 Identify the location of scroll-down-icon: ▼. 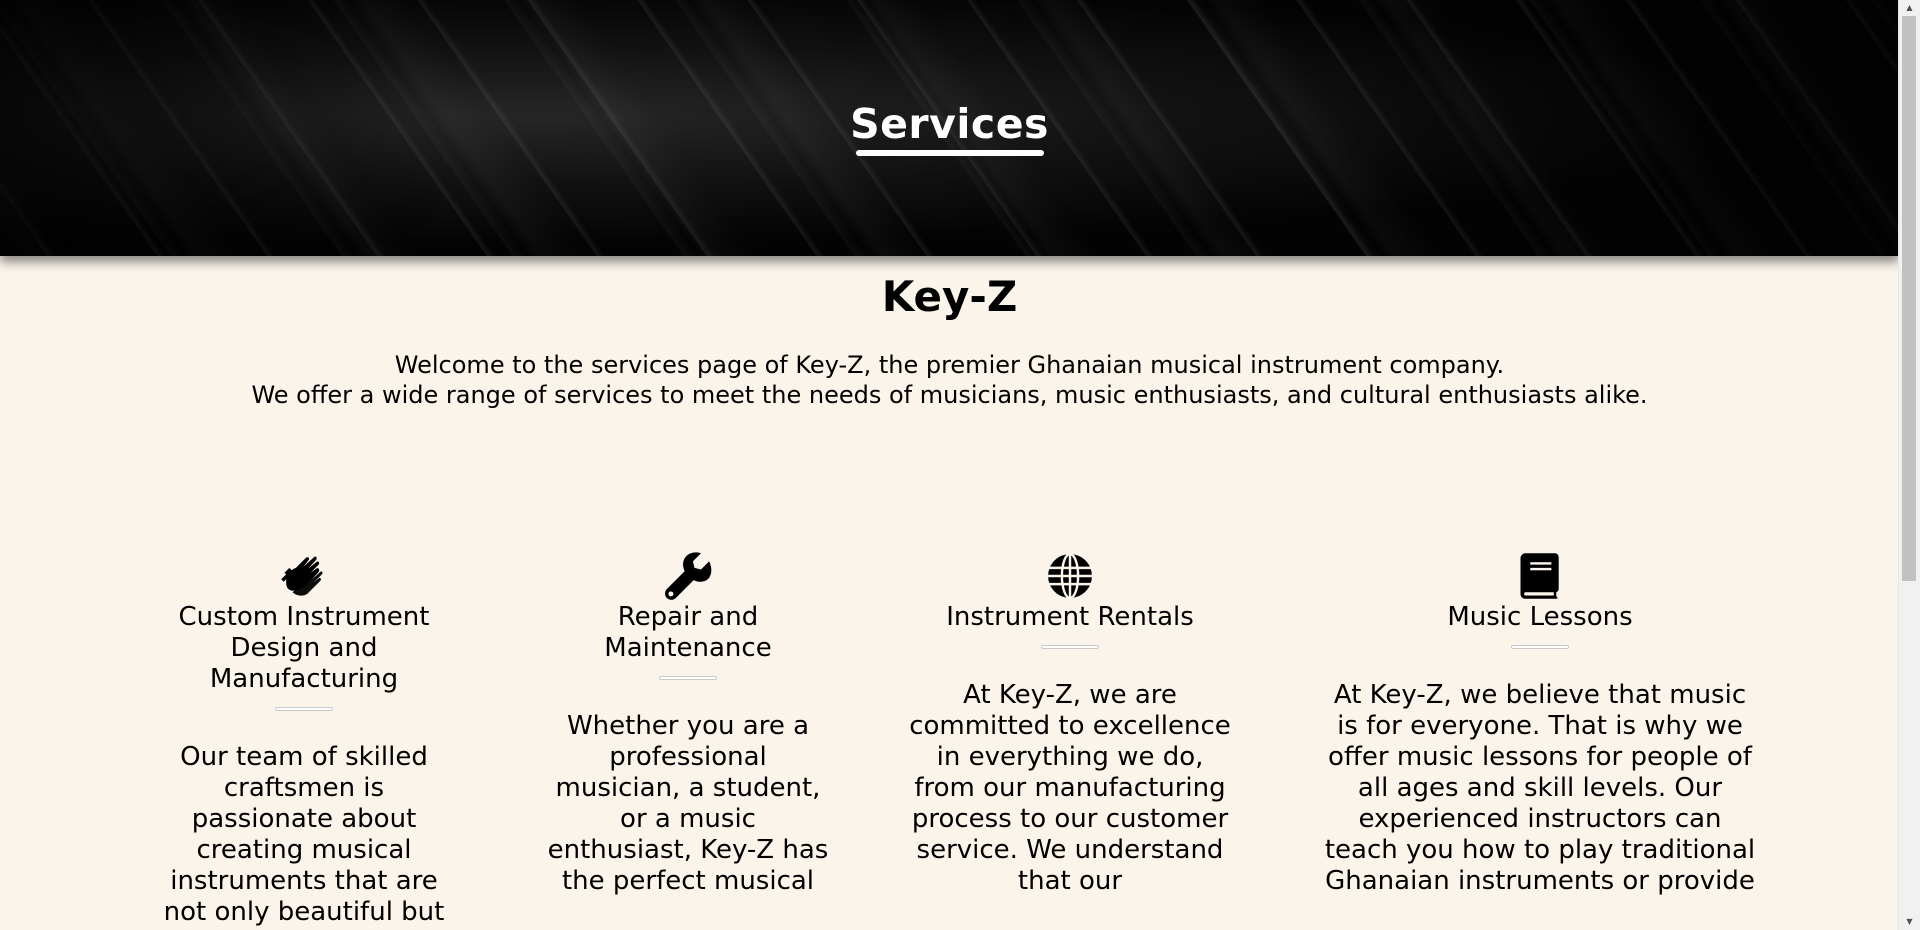
(1909, 922).